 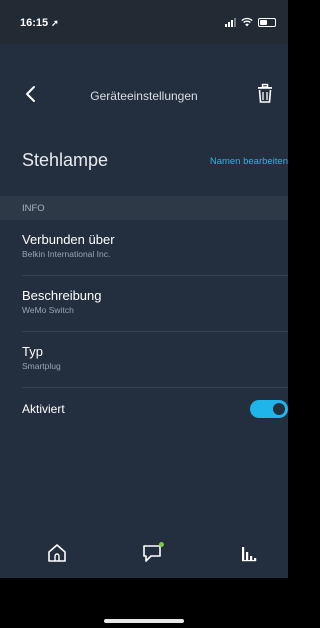 I want to click on status-bar: 16:15 ➚, so click(x=144, y=22).